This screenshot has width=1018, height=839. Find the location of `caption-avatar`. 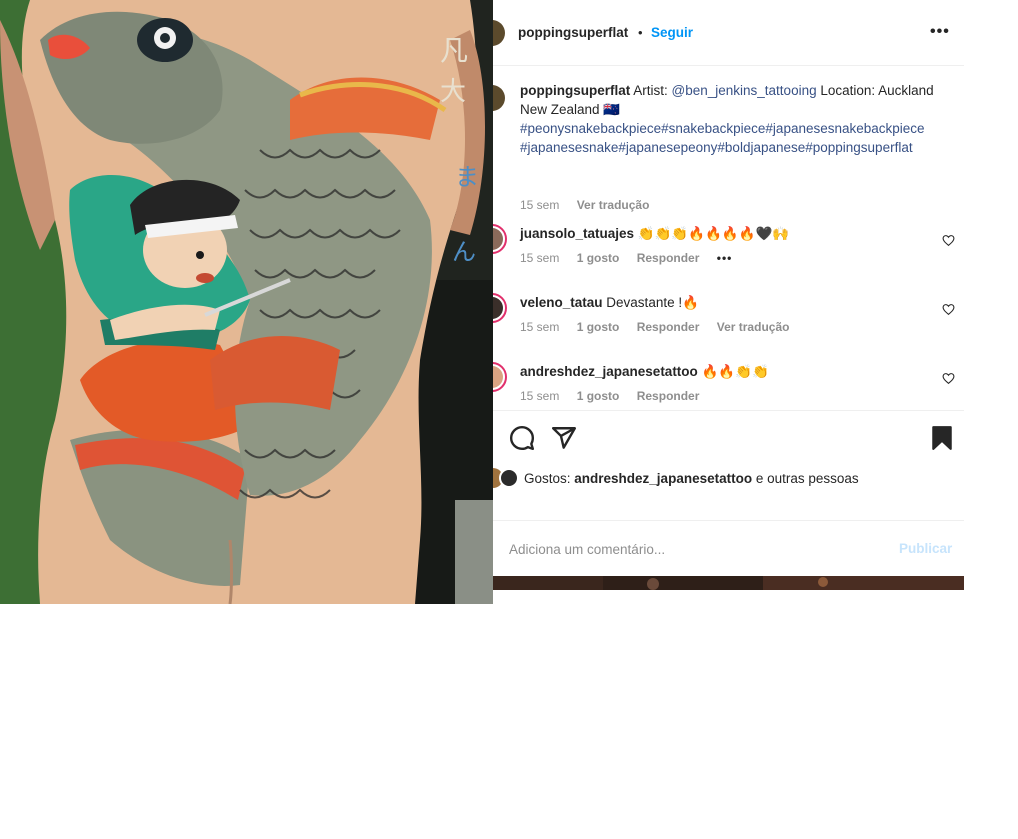

caption-avatar is located at coordinates (500, 98).